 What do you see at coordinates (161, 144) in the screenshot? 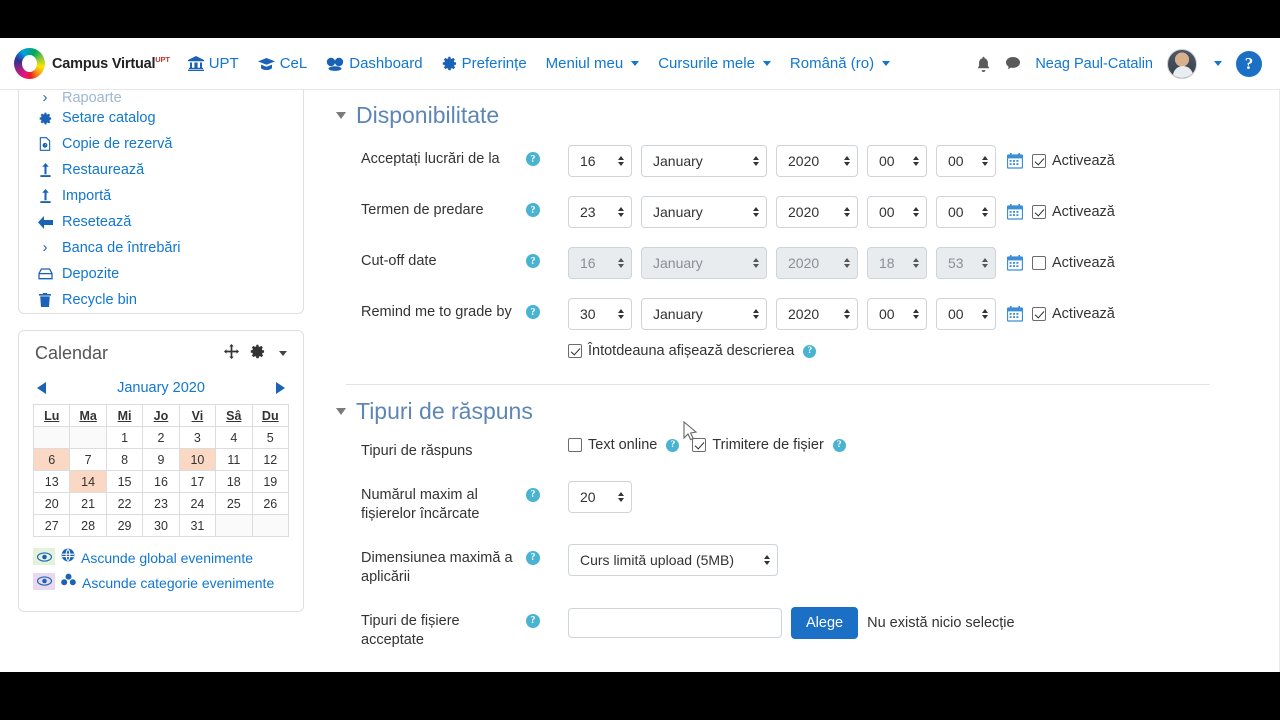
I see `sidebar-item-copie-de-rezerva: Copie de rezervă` at bounding box center [161, 144].